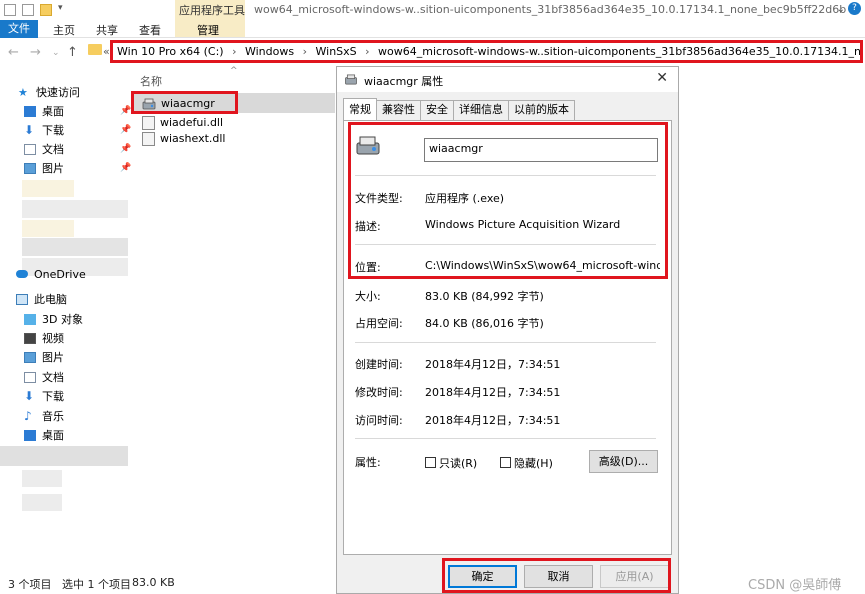  I want to click on help-icon: ?, so click(854, 8).